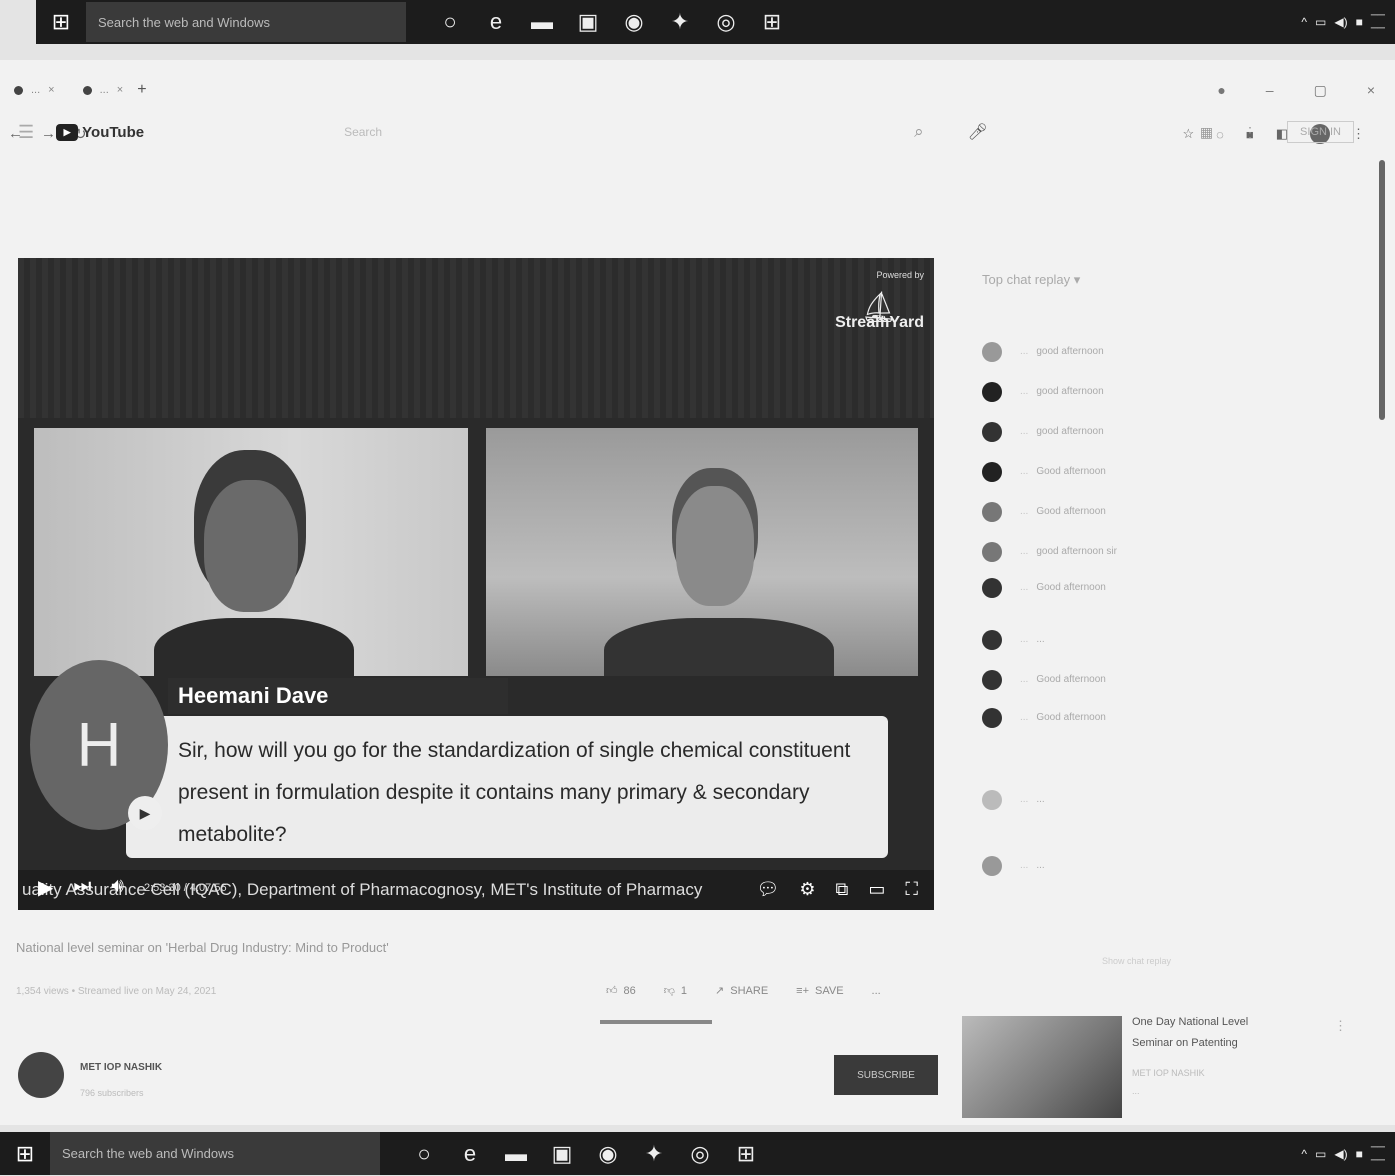 The height and width of the screenshot is (1176, 1395). Describe the element at coordinates (1371, 90) in the screenshot. I see `close-window-icon: ×` at that location.